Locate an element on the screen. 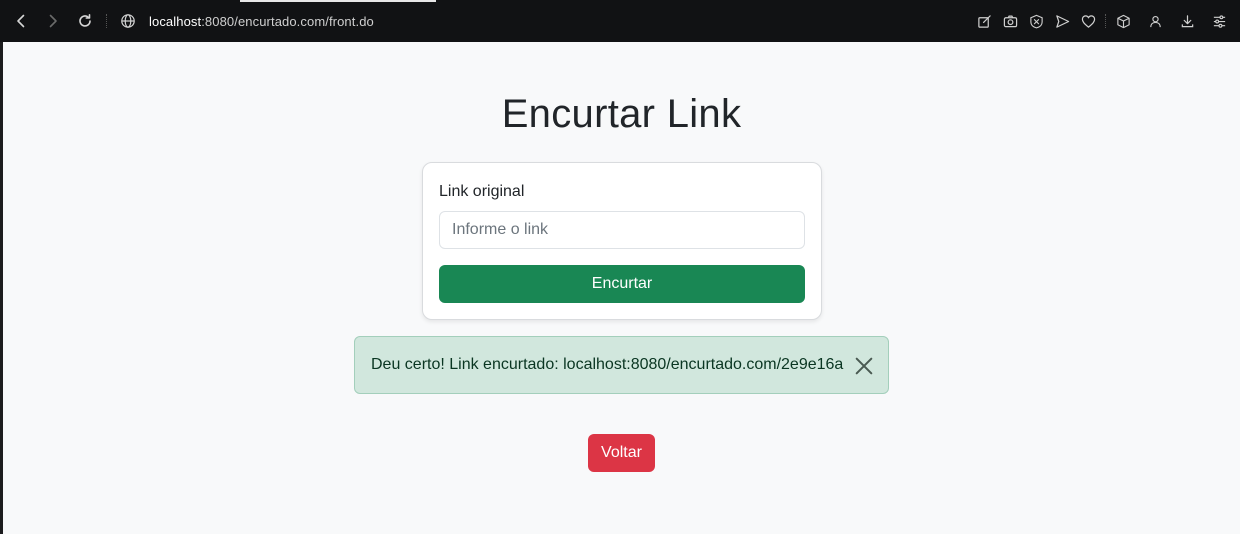  link-input is located at coordinates (622, 230).